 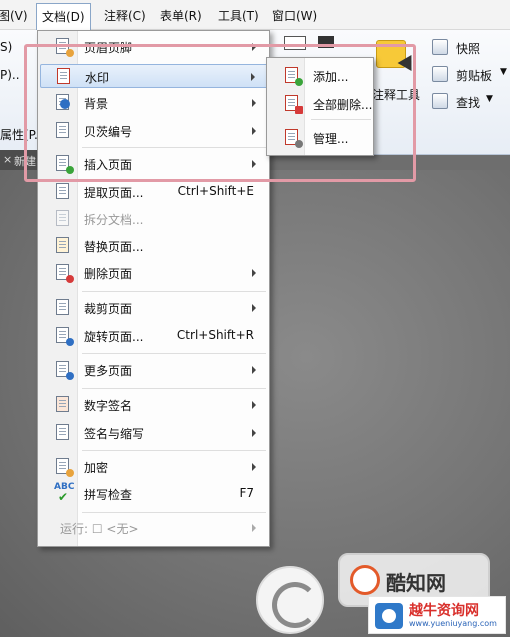 I want to click on menu-form: 表单(R), so click(x=181, y=15).